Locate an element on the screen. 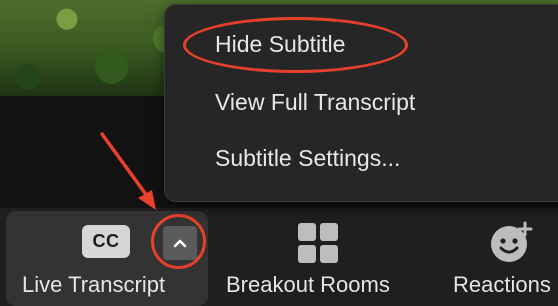 The width and height of the screenshot is (558, 306). breakout-rooms-icon is located at coordinates (318, 243).